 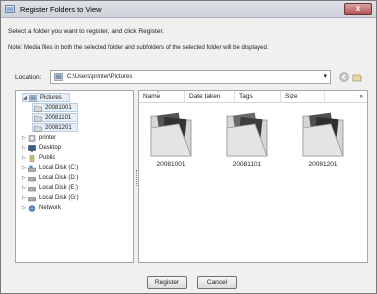 I want to click on close-icon: x, so click(x=358, y=8).